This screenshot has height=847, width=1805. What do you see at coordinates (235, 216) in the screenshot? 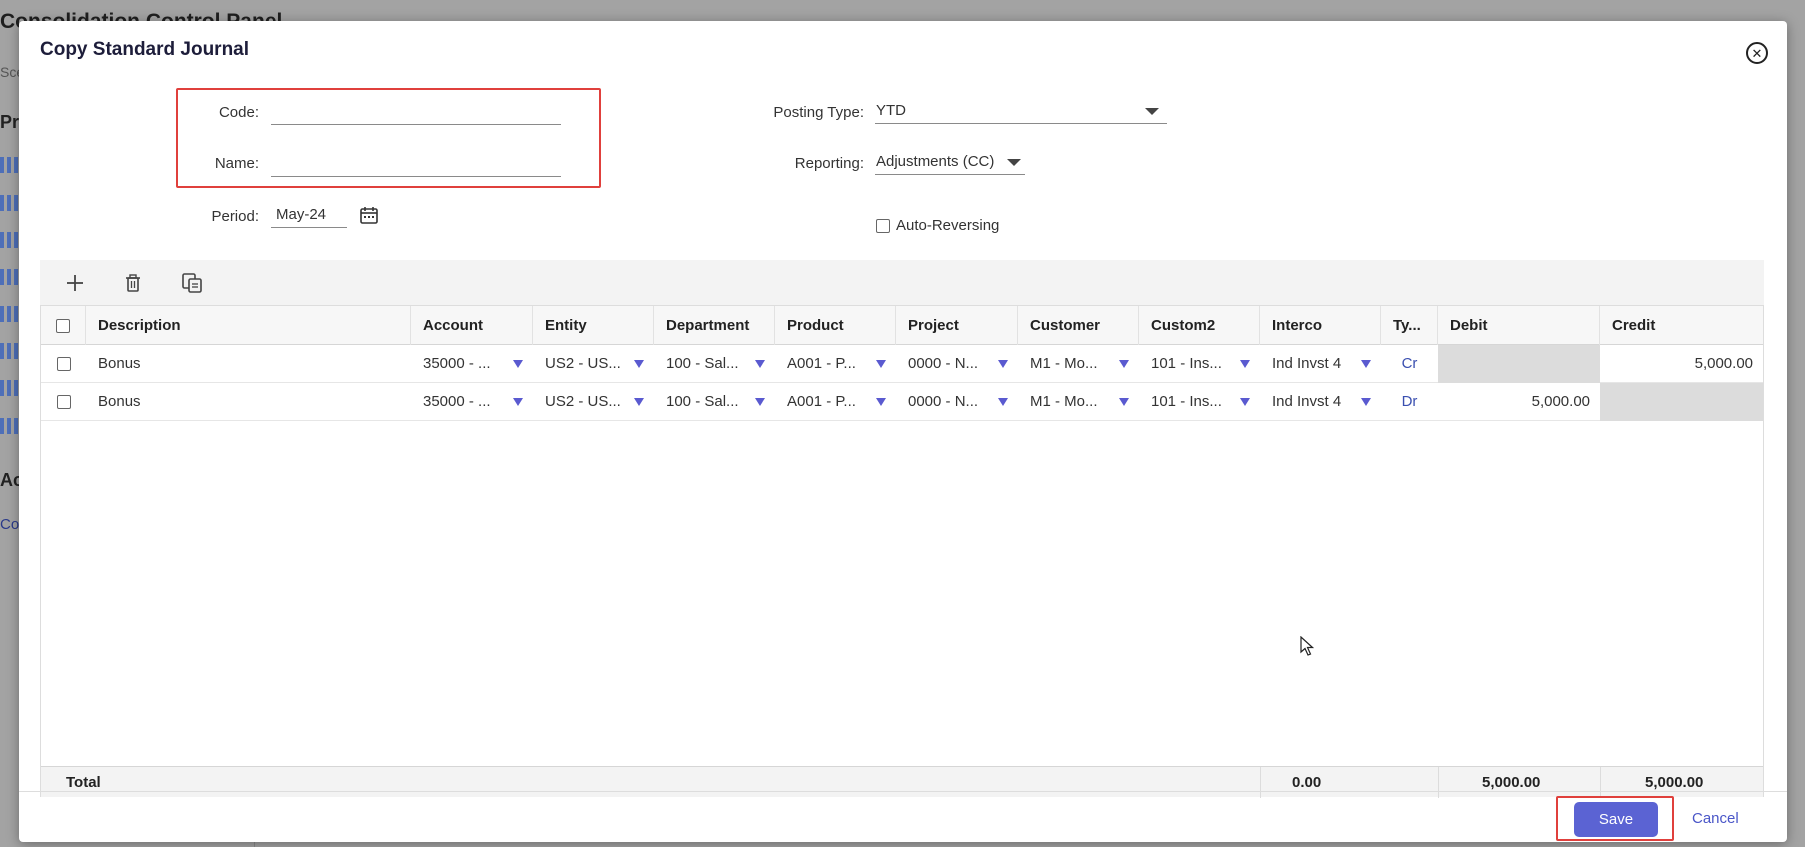
I see `period-label: Period:` at bounding box center [235, 216].